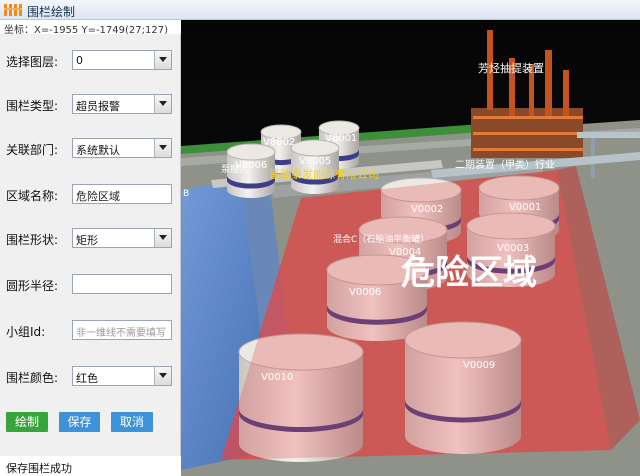  Describe the element at coordinates (122, 148) in the screenshot. I see `dept-select: 系统默认` at that location.